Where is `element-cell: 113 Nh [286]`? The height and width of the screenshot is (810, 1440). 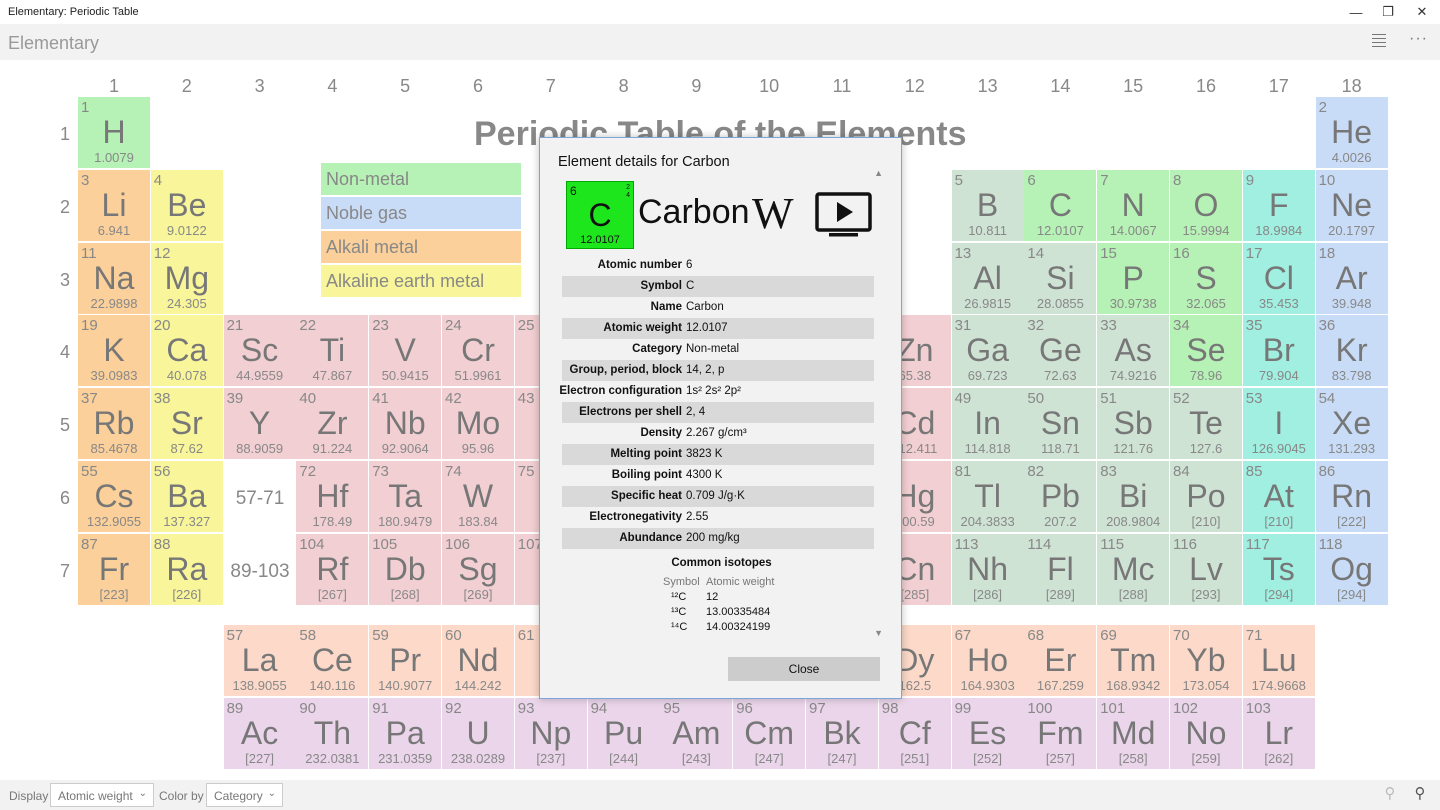
element-cell: 113 Nh [286] is located at coordinates (987, 569).